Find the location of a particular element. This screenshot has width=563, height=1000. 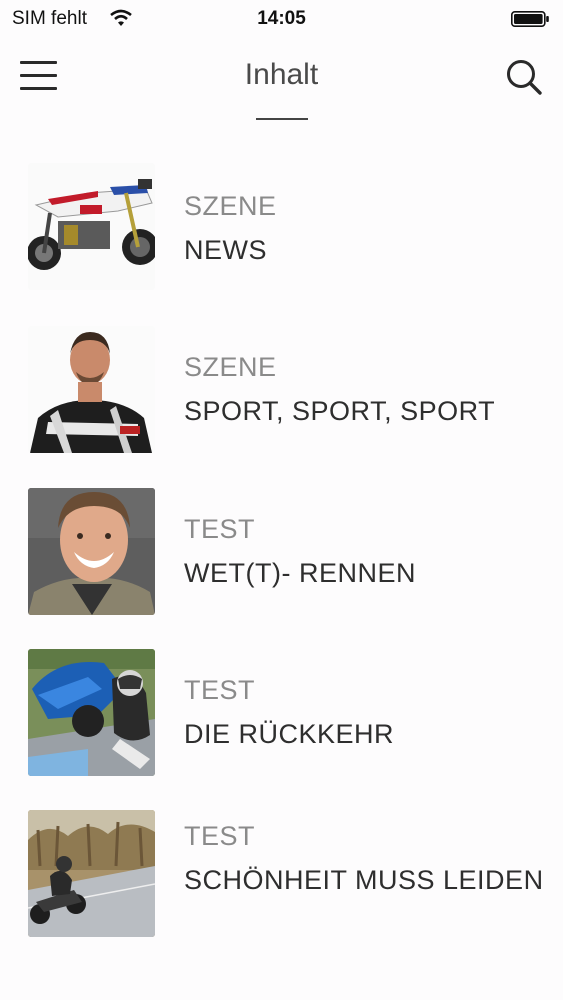

item-title: NEWS is located at coordinates (225, 250).